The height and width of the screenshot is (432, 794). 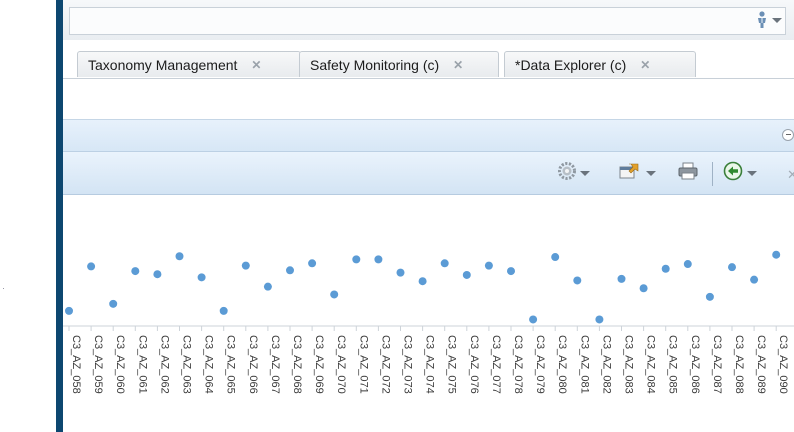 What do you see at coordinates (673, 364) in the screenshot?
I see `x-axis-tick-label: C3_AZ_085` at bounding box center [673, 364].